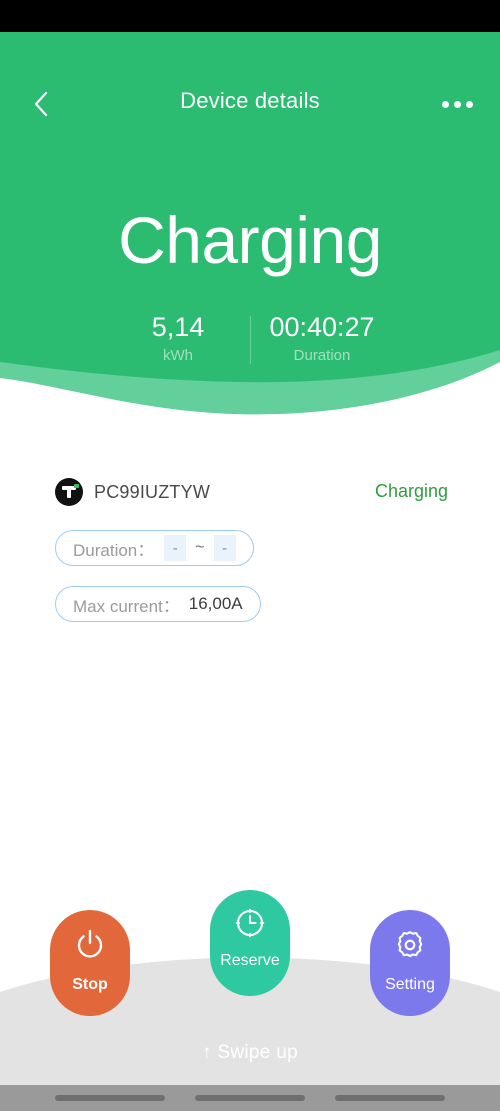  I want to click on logo-t-stem, so click(69, 492).